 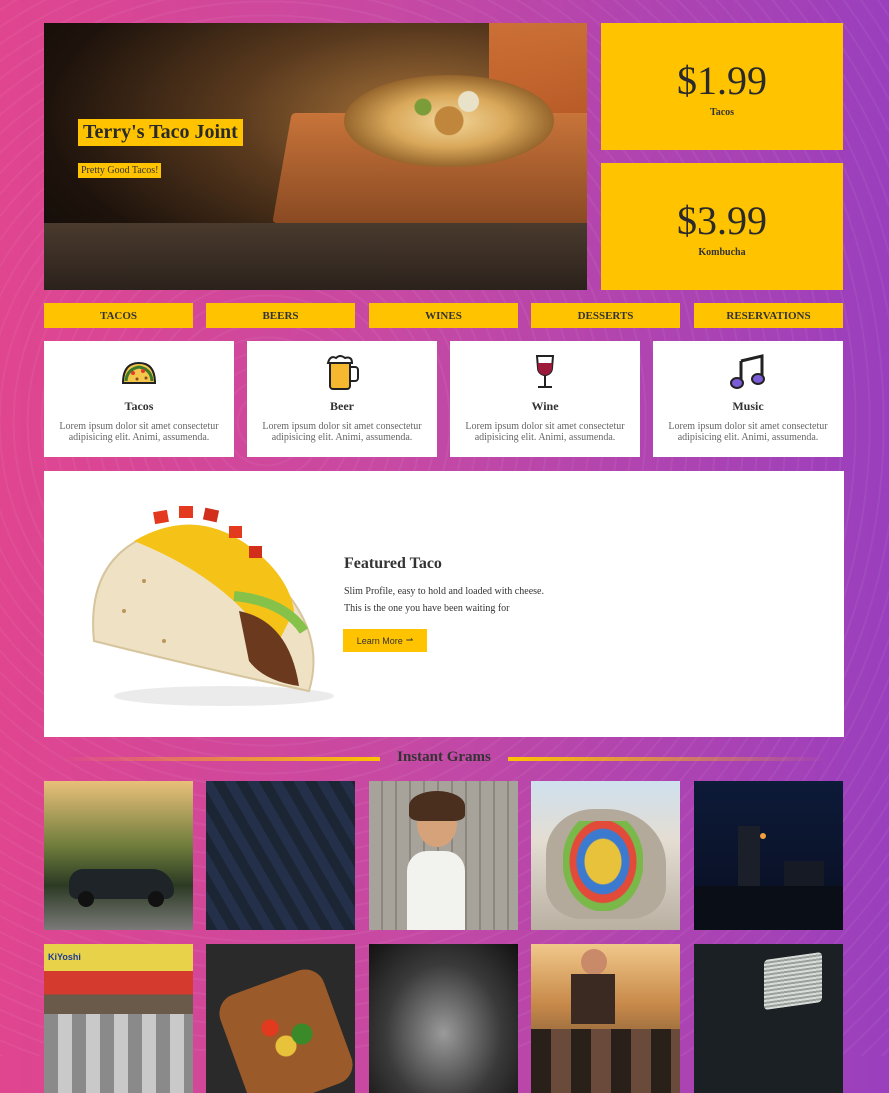 I want to click on hero-banner: Terry's Taco Joint Pretty Good Tacos!, so click(x=315, y=156).